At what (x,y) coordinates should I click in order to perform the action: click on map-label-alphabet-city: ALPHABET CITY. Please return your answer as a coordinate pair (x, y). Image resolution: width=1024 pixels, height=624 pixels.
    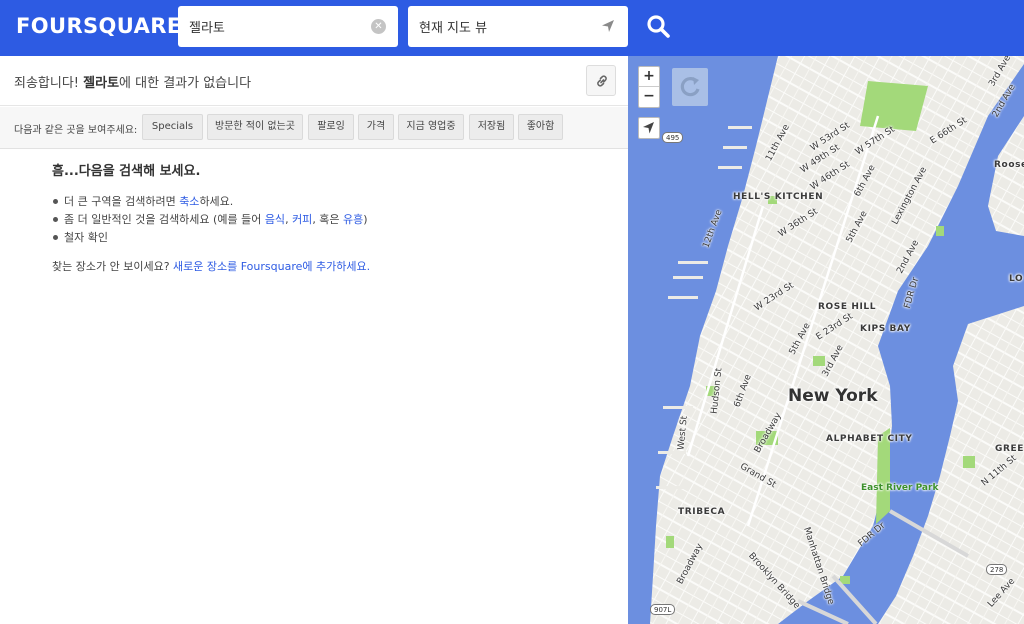
    Looking at the image, I should click on (869, 439).